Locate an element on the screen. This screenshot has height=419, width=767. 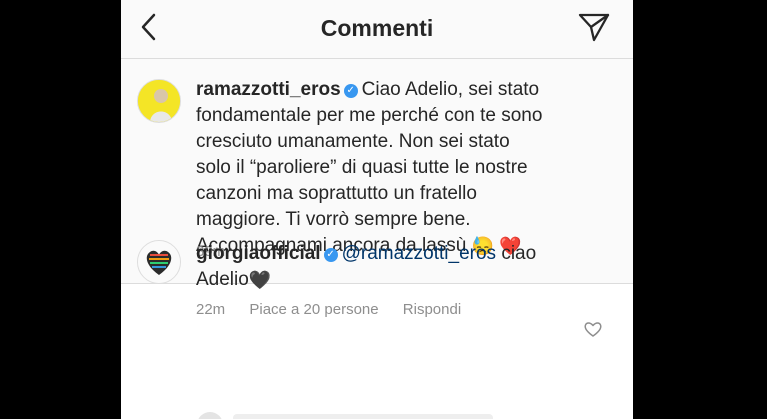
page-title: Commenti is located at coordinates (377, 28).